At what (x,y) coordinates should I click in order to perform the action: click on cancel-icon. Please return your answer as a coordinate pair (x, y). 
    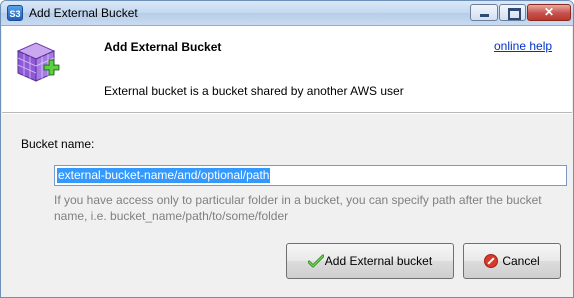
    Looking at the image, I should click on (491, 261).